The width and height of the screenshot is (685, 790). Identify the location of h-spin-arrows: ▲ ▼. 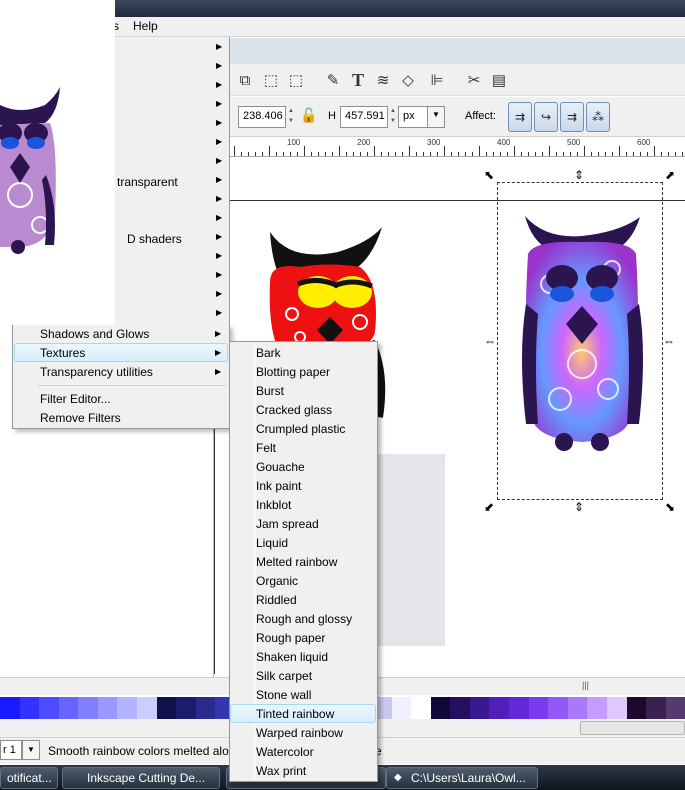
(393, 117).